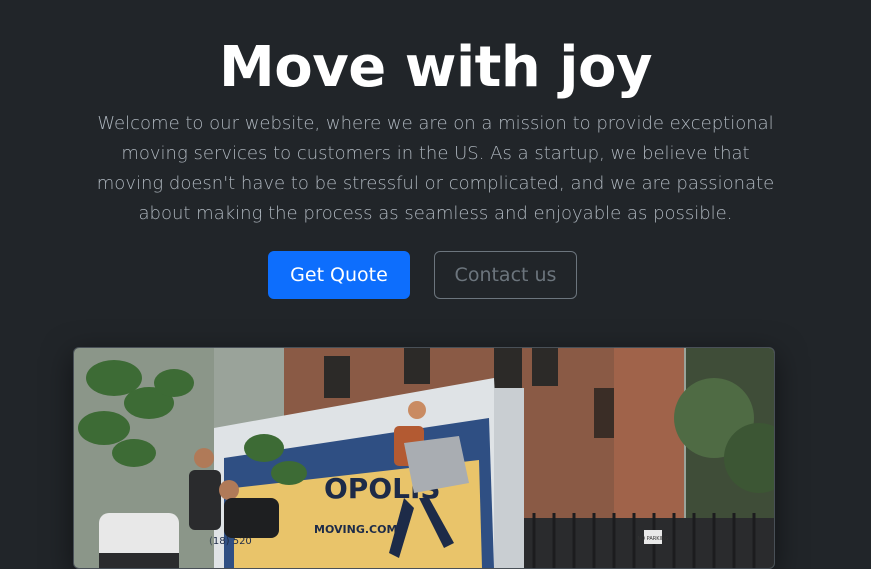 This screenshot has height=569, width=871. Describe the element at coordinates (339, 275) in the screenshot. I see `get-quote-button: Get Quote` at that location.